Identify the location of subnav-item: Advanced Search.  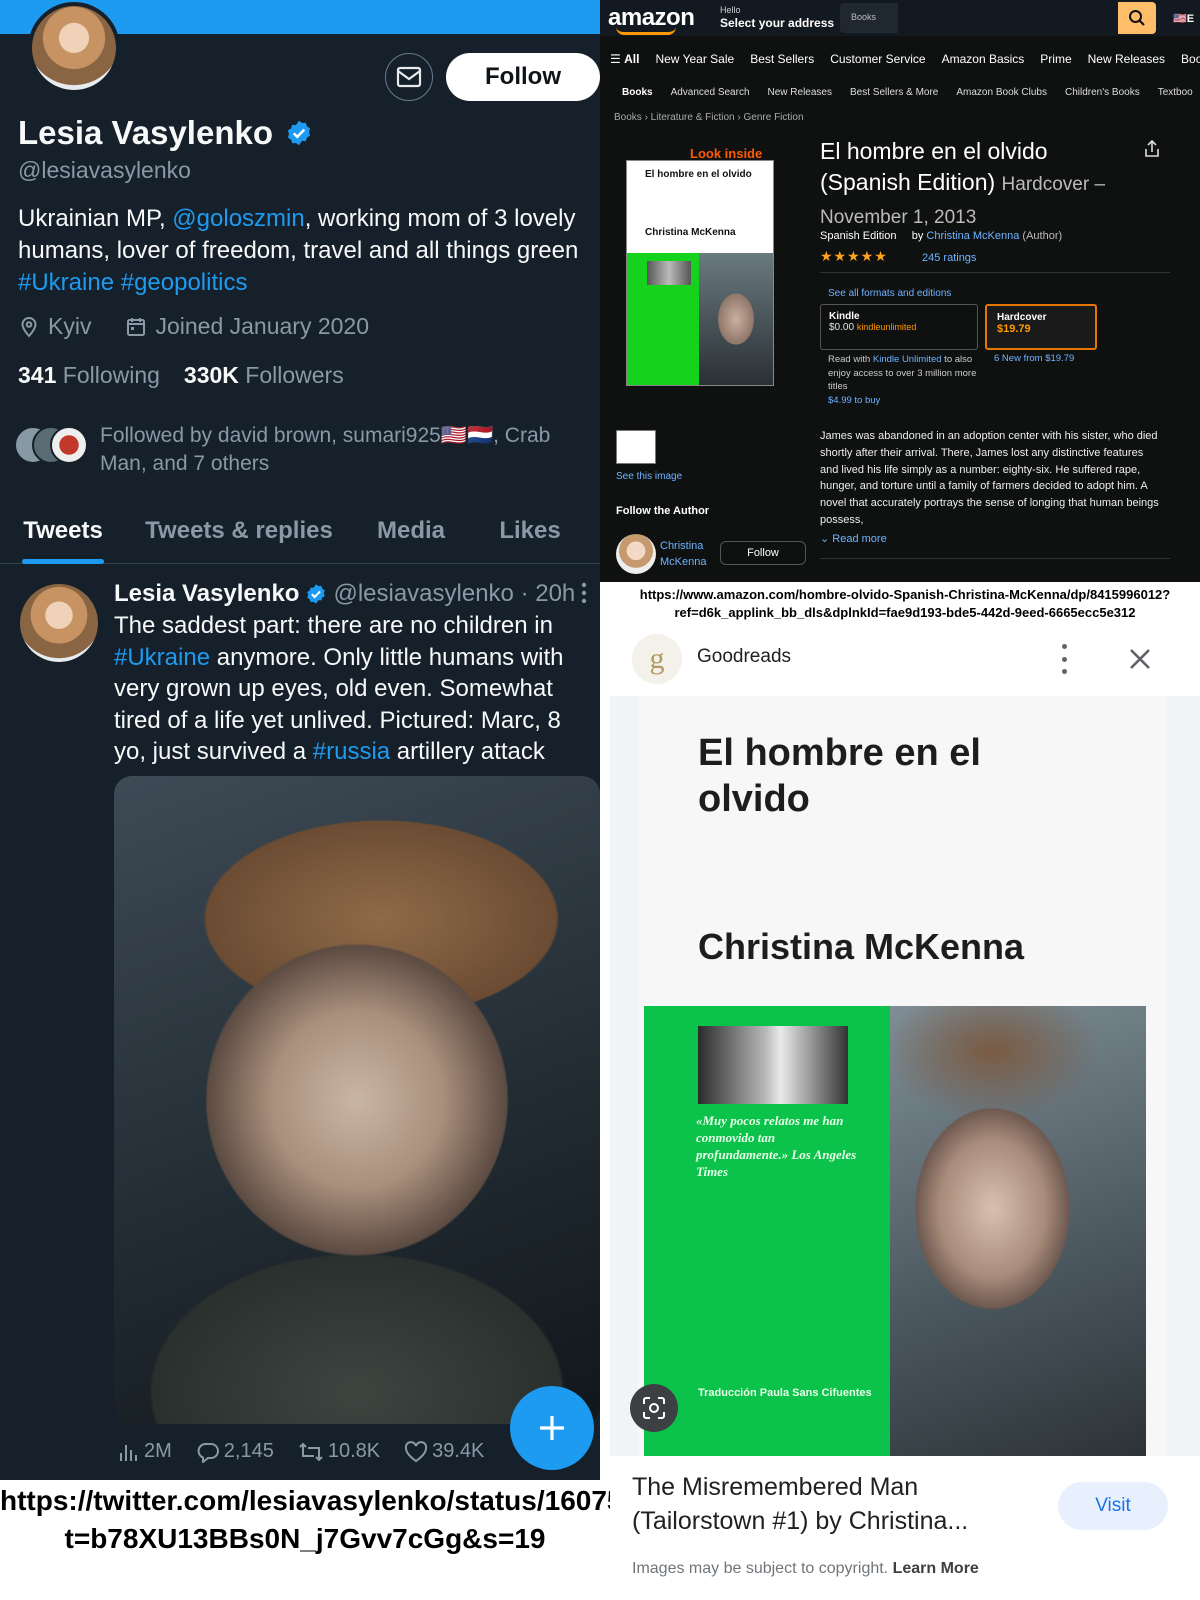
(710, 92).